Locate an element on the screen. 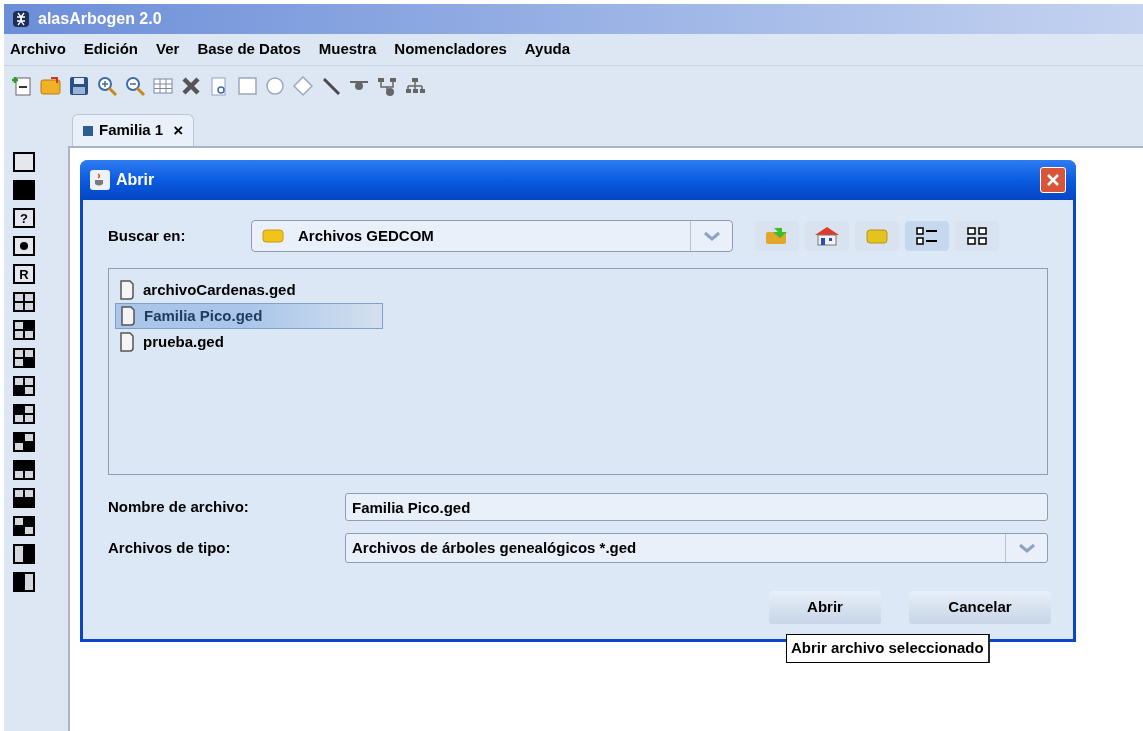 The height and width of the screenshot is (731, 1143). file-item: prueba.ged is located at coordinates (249, 342).